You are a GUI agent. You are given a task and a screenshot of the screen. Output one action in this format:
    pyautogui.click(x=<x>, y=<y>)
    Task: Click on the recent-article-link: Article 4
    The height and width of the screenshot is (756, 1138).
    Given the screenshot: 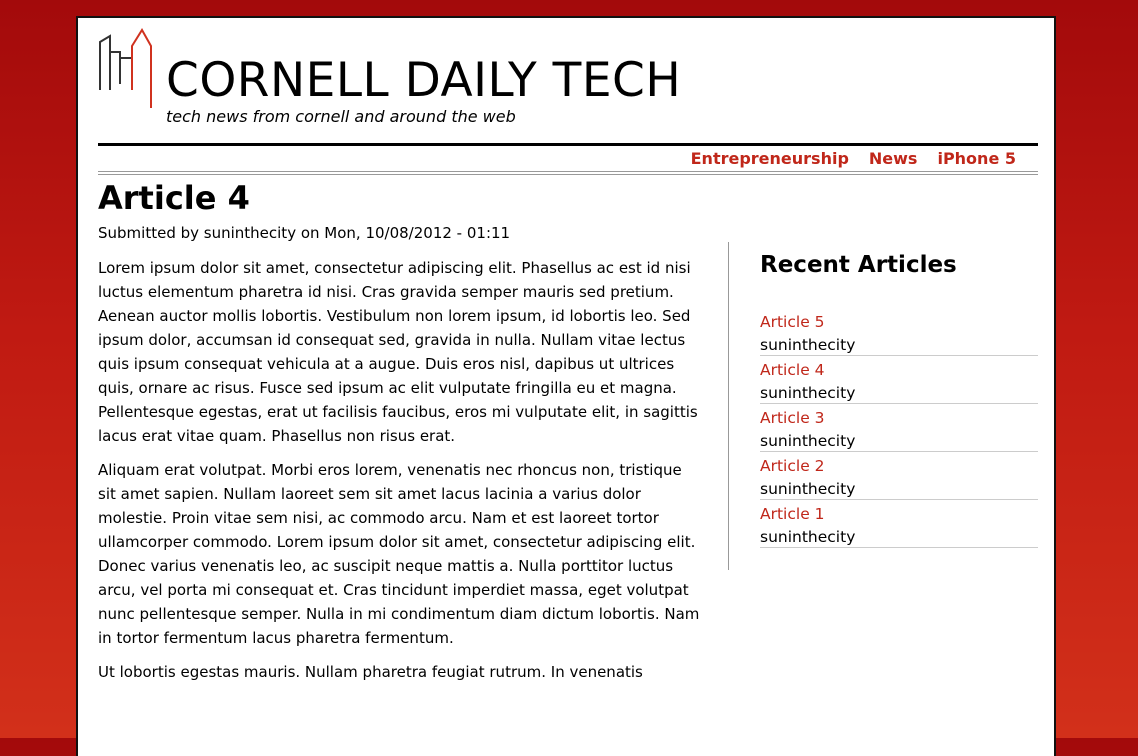 What is the action you would take?
    pyautogui.click(x=899, y=370)
    